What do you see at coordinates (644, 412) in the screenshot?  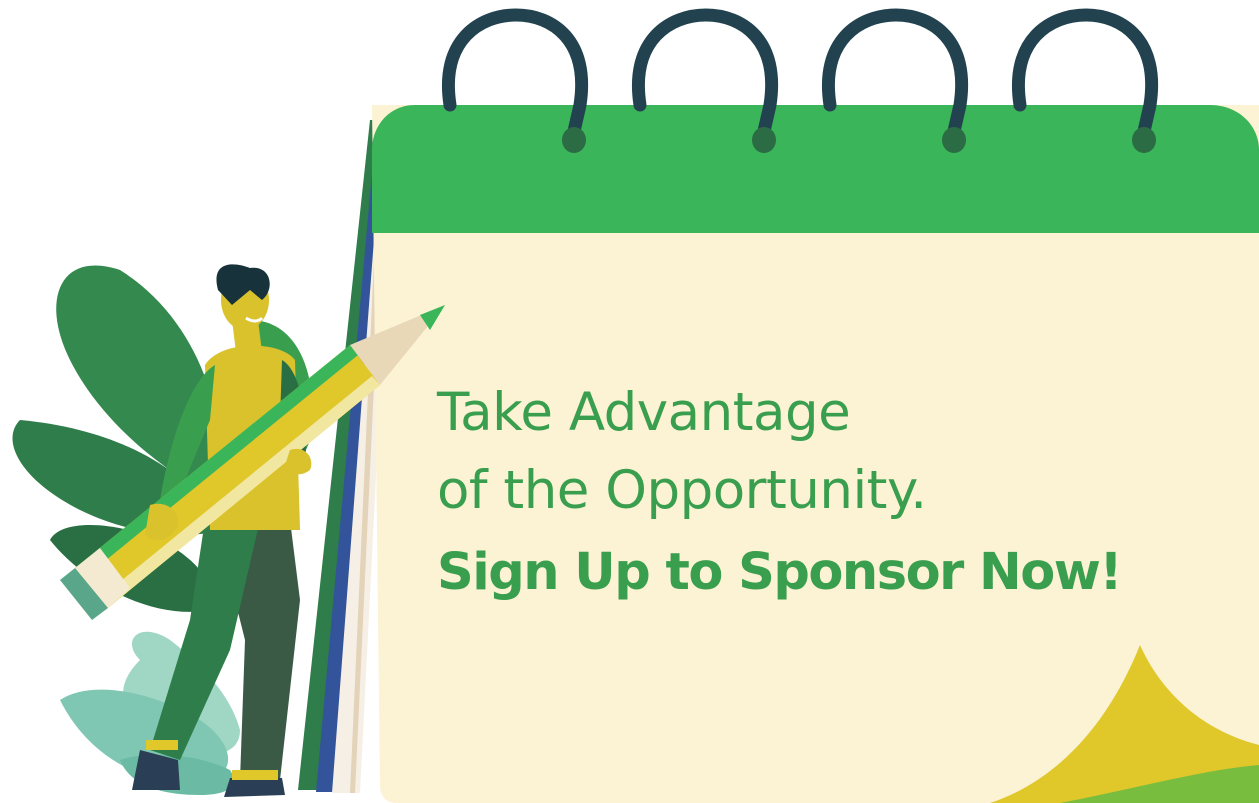 I see `headline-line-1: Take Advantage` at bounding box center [644, 412].